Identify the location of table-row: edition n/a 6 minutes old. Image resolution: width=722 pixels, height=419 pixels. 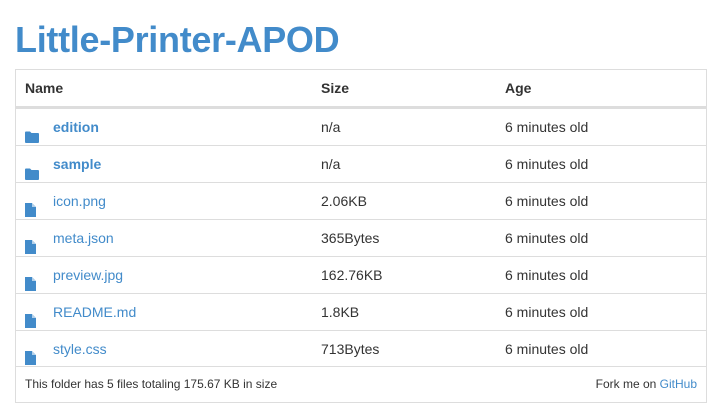
(361, 126).